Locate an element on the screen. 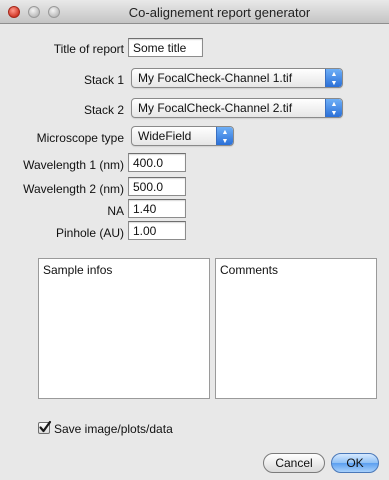  microscope-type-value: WideField is located at coordinates (165, 136).